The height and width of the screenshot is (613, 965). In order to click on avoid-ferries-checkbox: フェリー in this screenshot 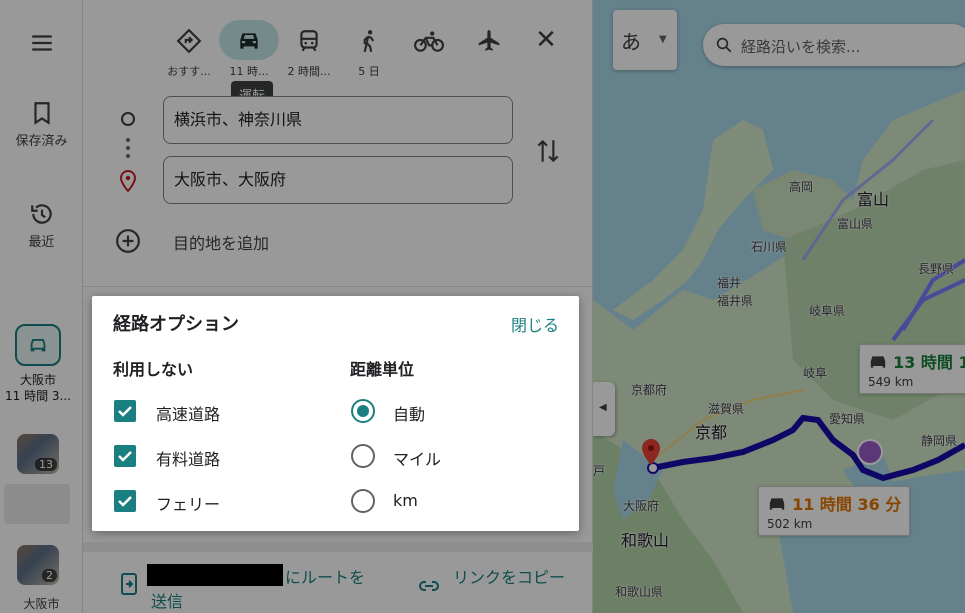, I will do `click(204, 501)`.